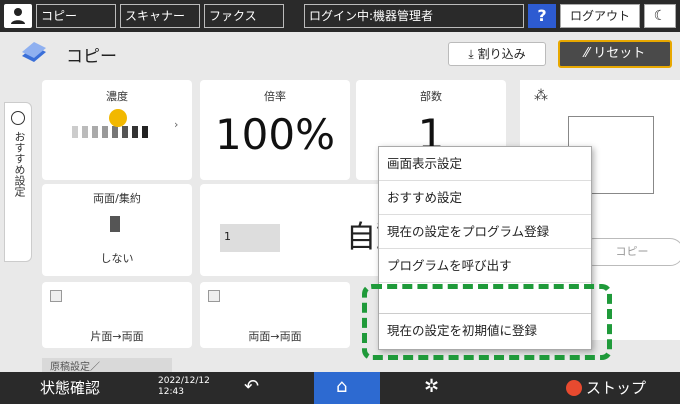 This screenshot has height=404, width=680. I want to click on login-status: ログイン中:機器管理者, so click(414, 16).